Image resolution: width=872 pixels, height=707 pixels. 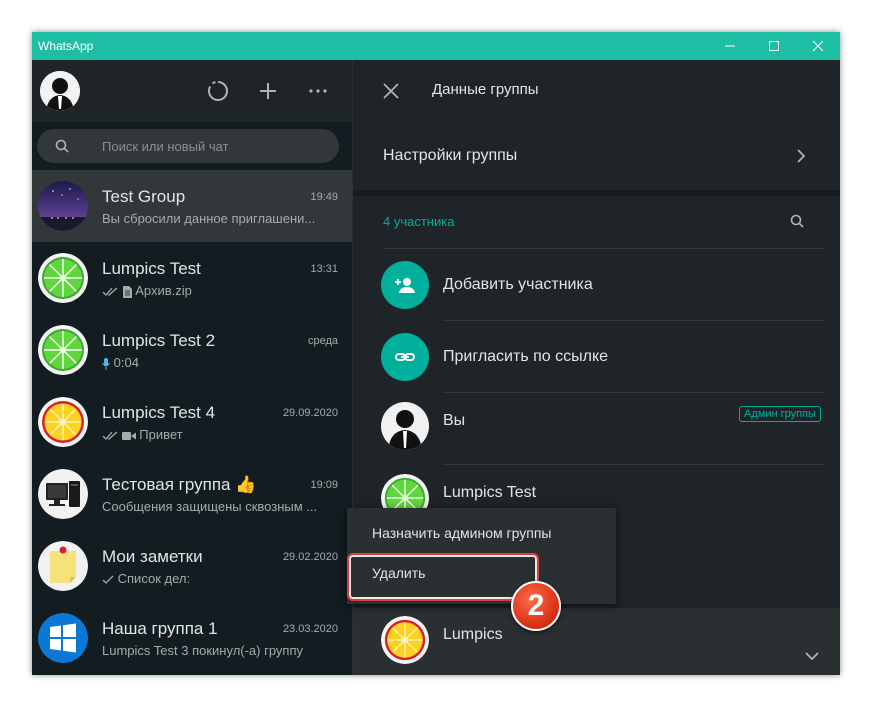 What do you see at coordinates (596, 429) in the screenshot?
I see `member-row-you: Вы` at bounding box center [596, 429].